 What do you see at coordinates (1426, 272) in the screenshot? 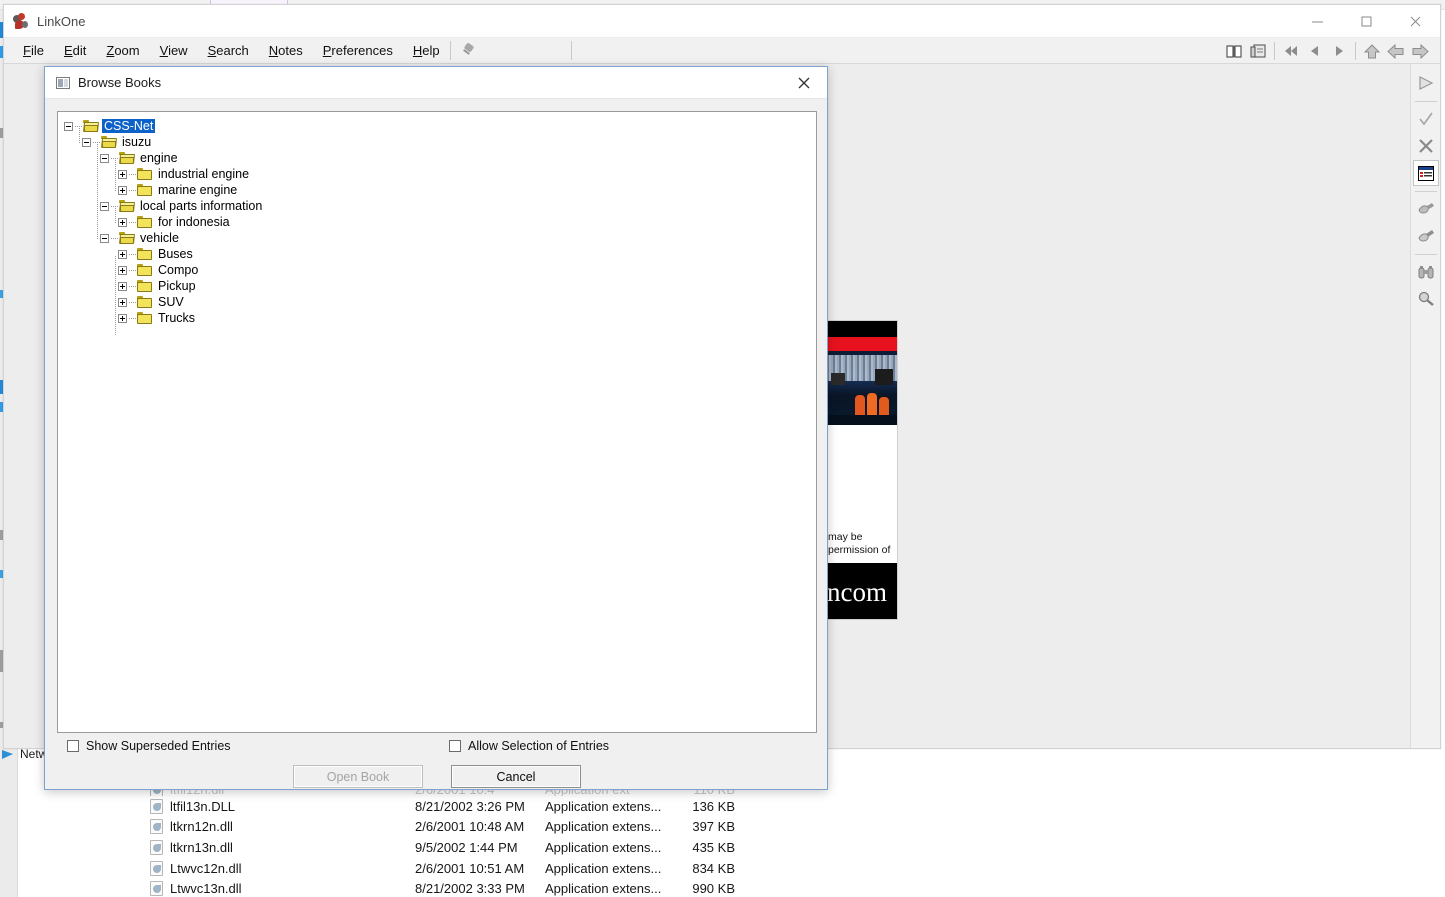
I see `binoculars-icon` at bounding box center [1426, 272].